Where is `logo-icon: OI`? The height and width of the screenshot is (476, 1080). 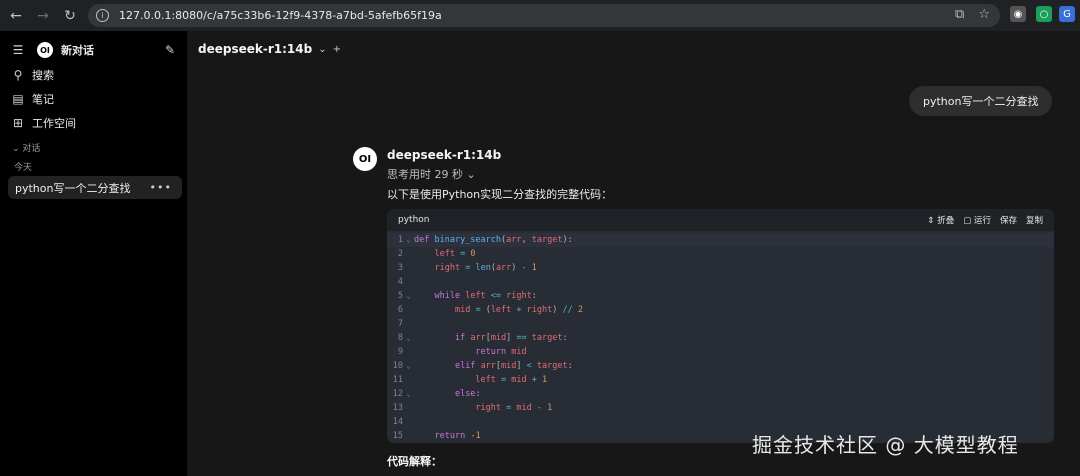 logo-icon: OI is located at coordinates (45, 50).